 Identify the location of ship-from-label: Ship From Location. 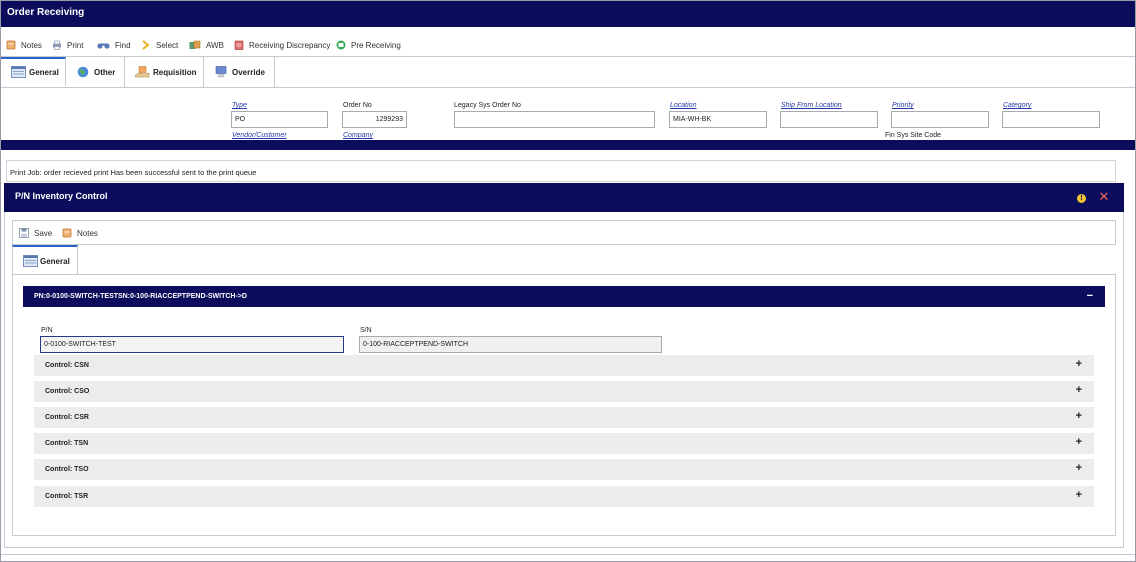
(811, 105).